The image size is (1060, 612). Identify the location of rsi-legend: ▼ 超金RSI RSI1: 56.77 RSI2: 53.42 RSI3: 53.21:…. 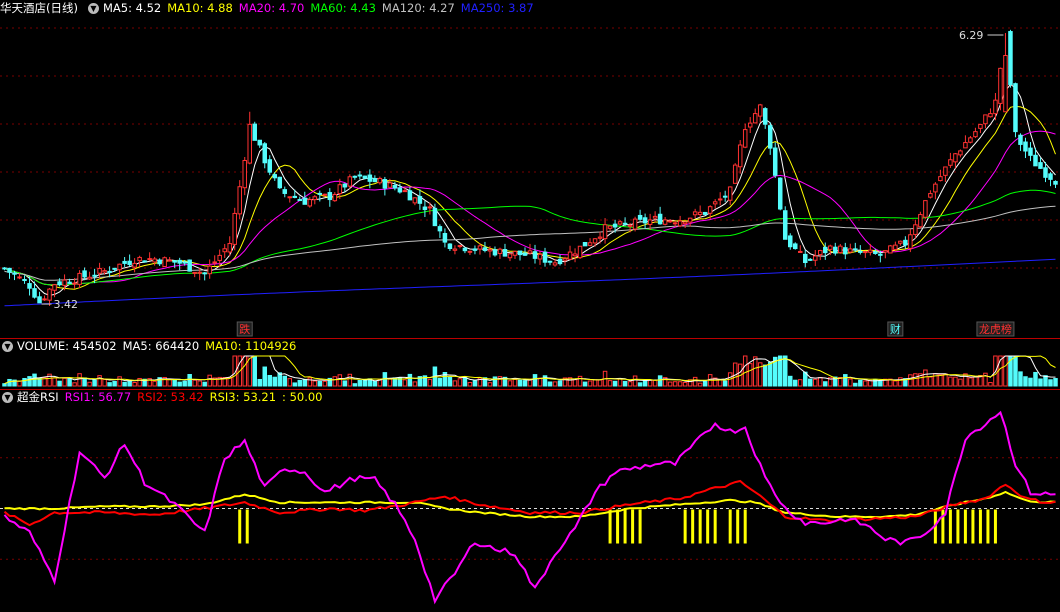
(167, 397).